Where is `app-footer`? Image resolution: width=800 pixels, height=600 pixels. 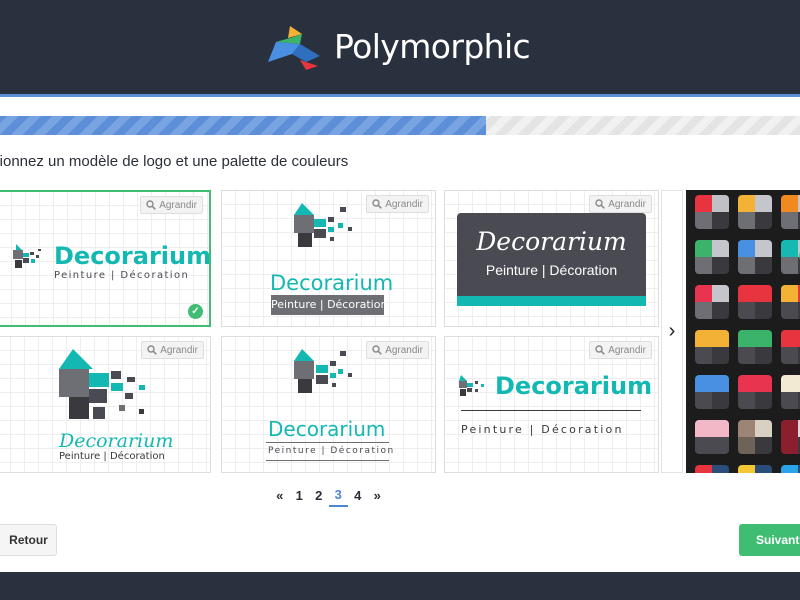 app-footer is located at coordinates (400, 586).